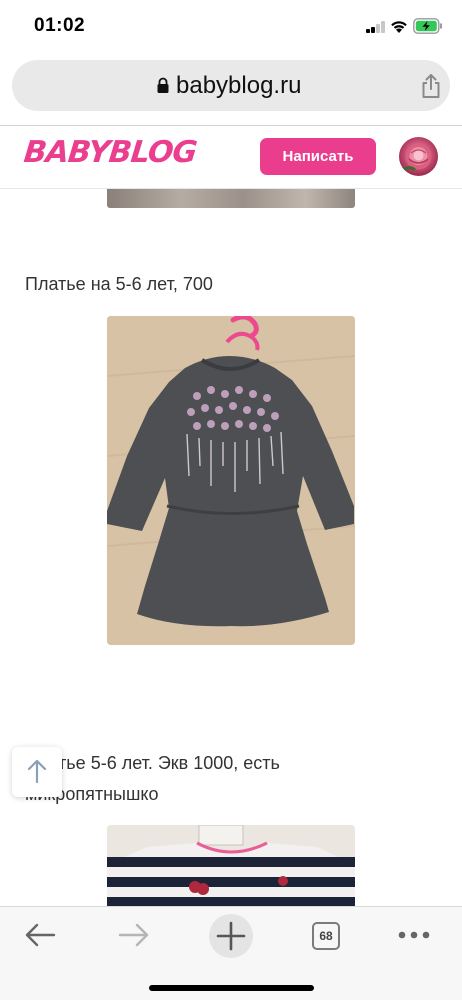 The height and width of the screenshot is (1000, 462). I want to click on dress-photo, so click(231, 865).